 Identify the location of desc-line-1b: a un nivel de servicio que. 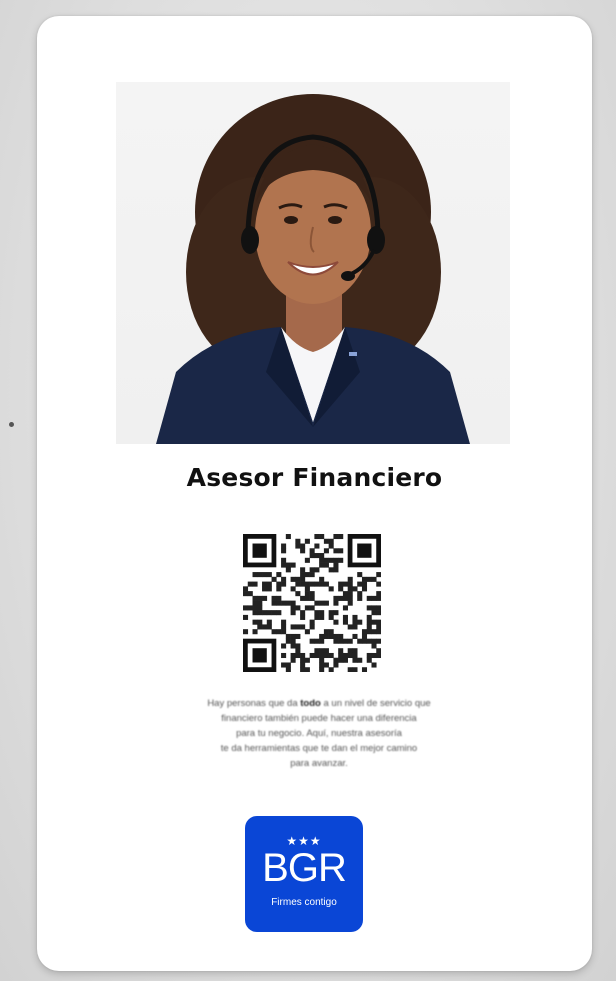
(375, 703).